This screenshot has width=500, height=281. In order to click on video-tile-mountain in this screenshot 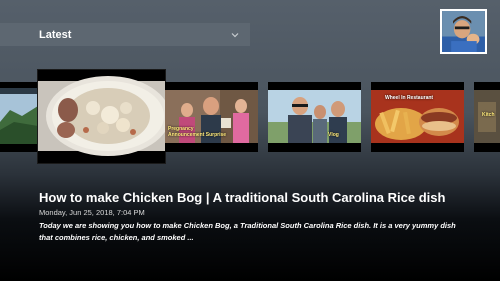, I will do `click(19, 117)`.